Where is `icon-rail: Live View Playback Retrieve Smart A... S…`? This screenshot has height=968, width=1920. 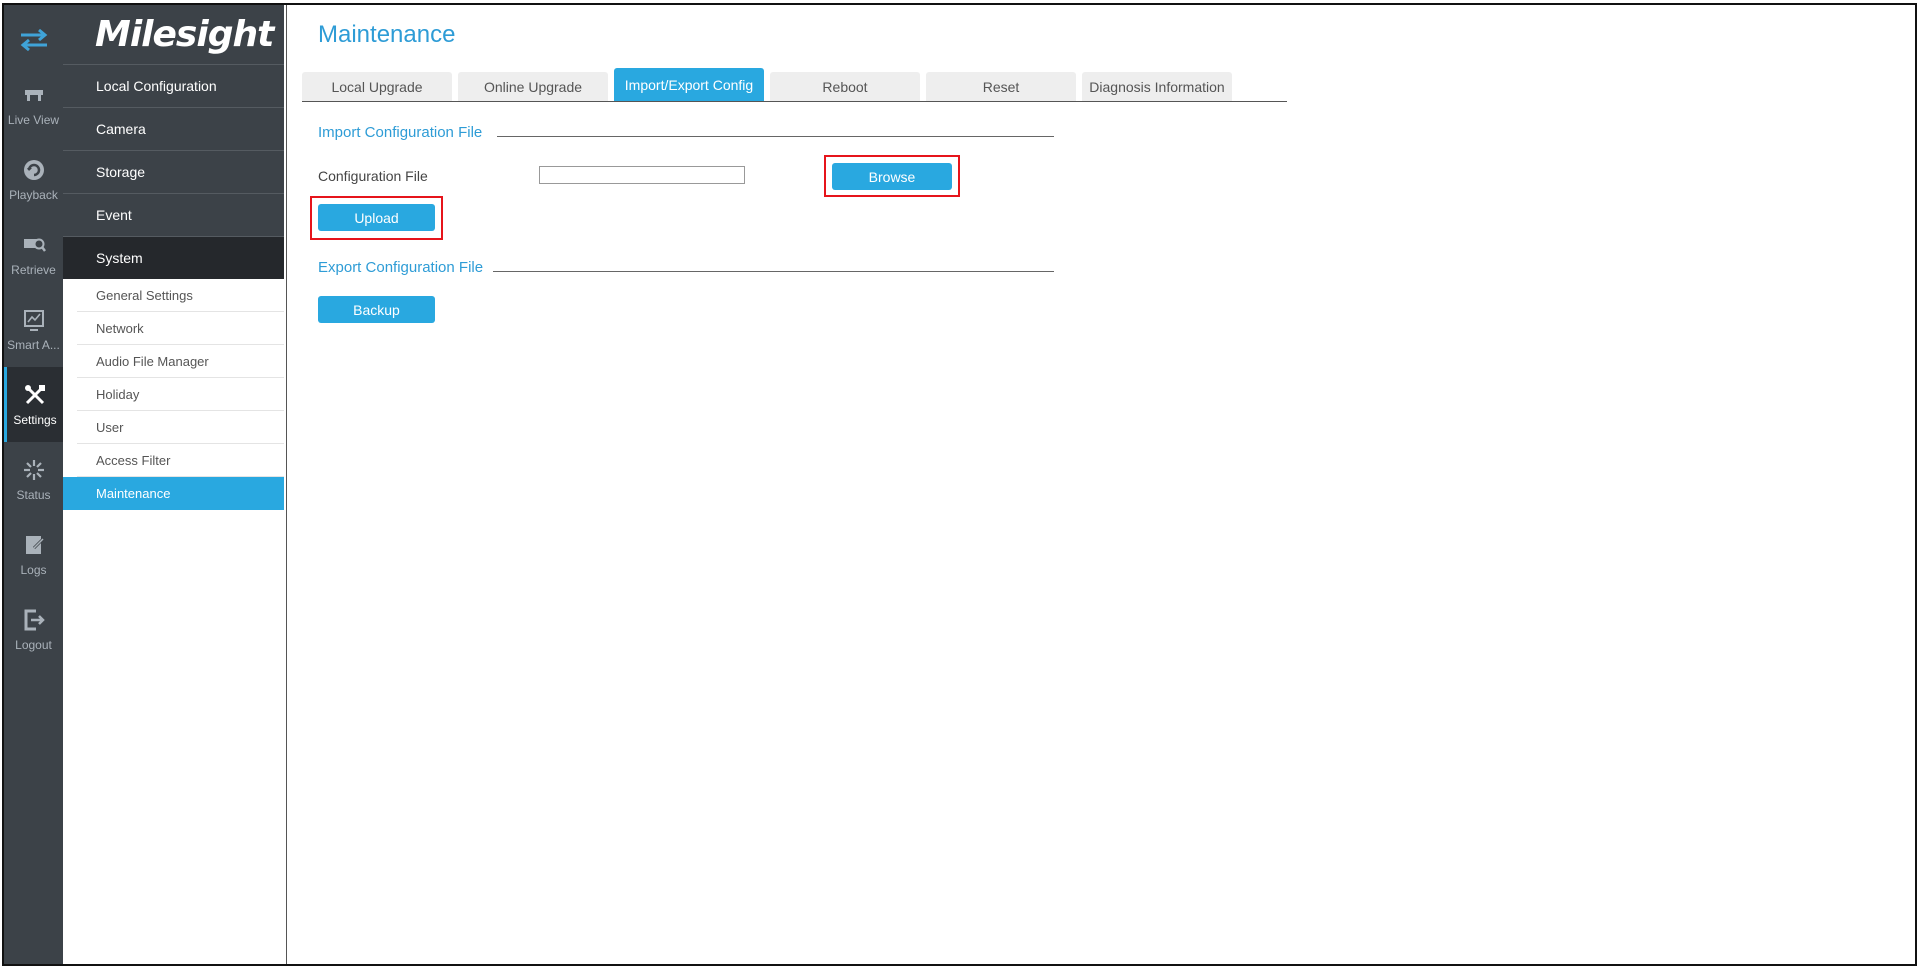 icon-rail: Live View Playback Retrieve Smart A... S… is located at coordinates (33, 484).